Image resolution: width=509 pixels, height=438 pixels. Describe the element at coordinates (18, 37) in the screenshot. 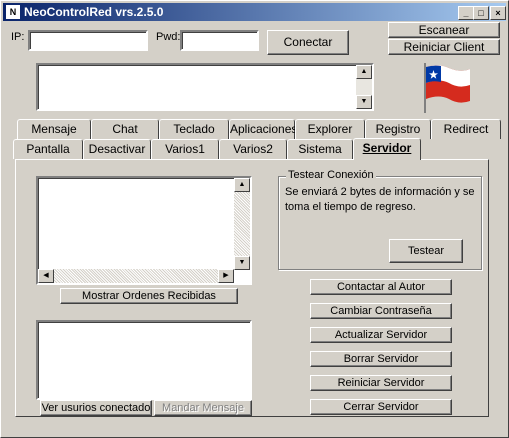

I see `ip-label: IP:` at that location.